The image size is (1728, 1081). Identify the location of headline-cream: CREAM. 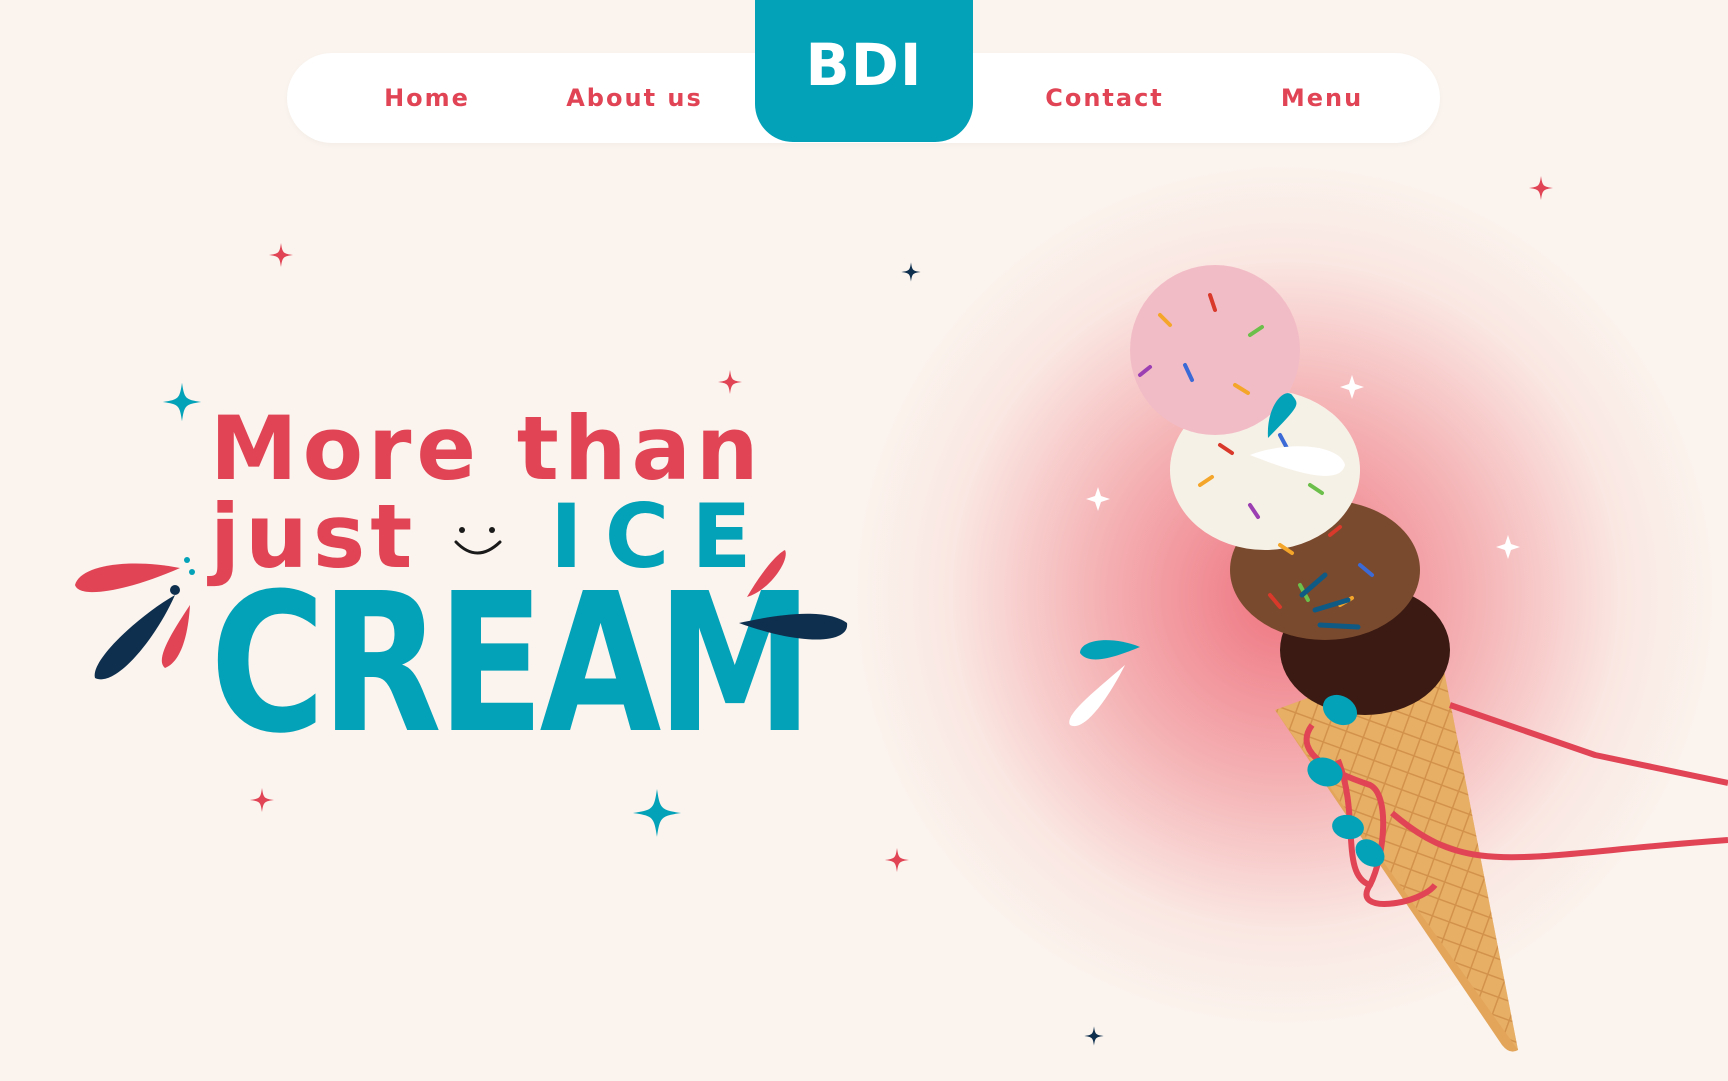
(511, 664).